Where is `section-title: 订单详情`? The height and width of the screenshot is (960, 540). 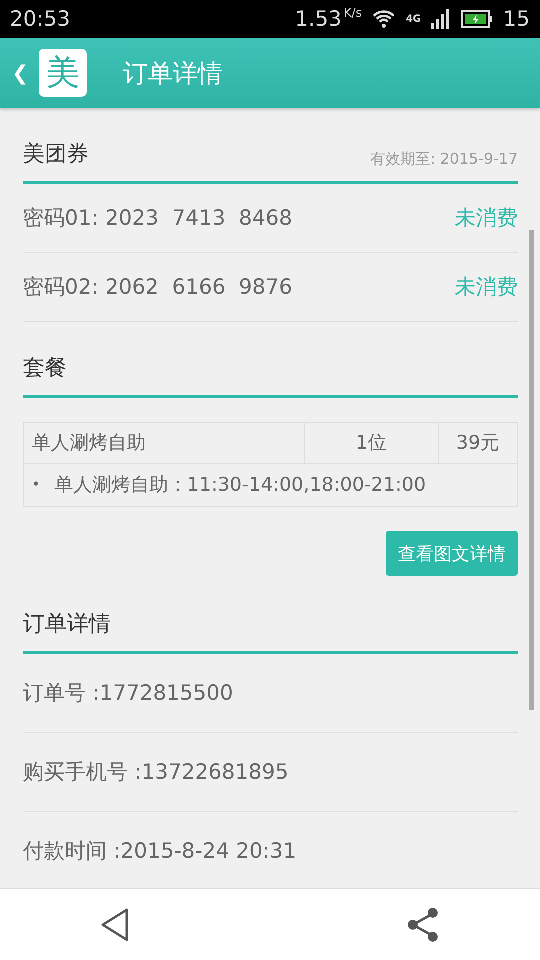
section-title: 订单详情 is located at coordinates (67, 625).